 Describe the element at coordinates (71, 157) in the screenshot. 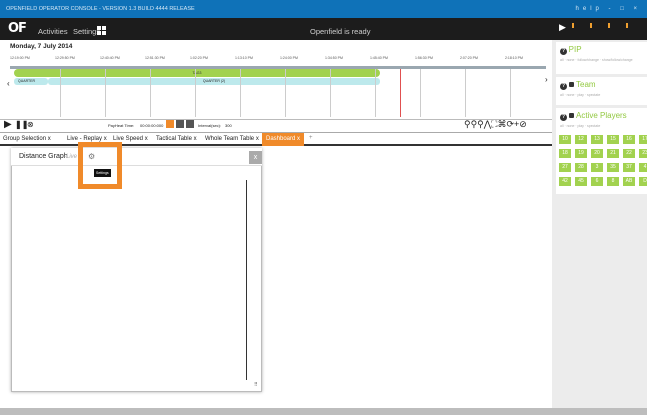

I see `widget-live-label: -Live` at that location.